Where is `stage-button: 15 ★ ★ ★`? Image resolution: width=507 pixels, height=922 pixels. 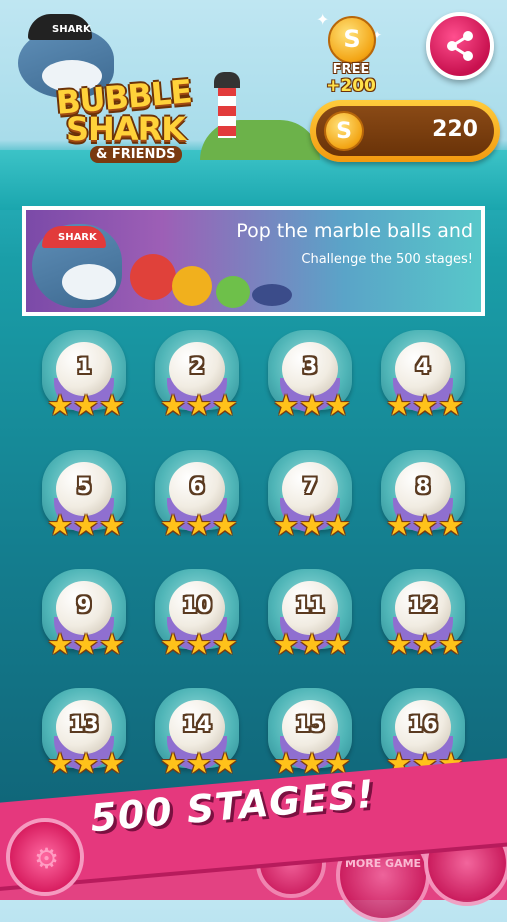
stage-button: 15 ★ ★ ★ is located at coordinates (312, 736).